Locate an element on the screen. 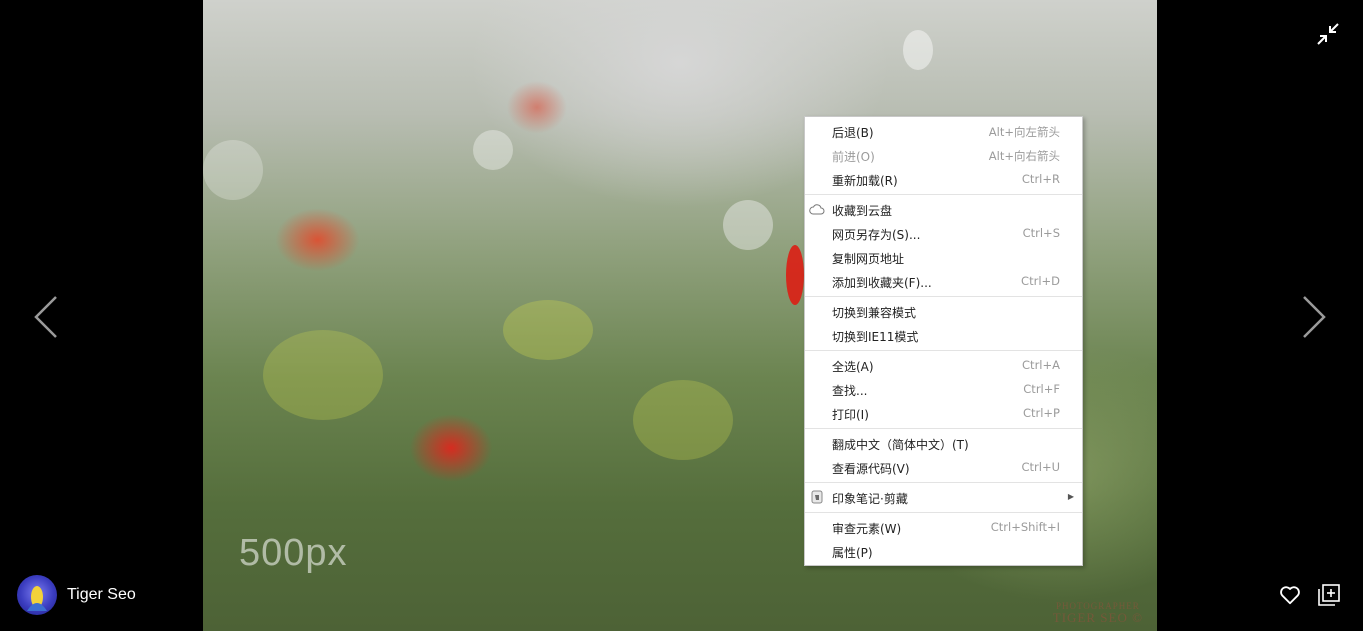 This screenshot has width=1363, height=631. collapse-arrows-icon is located at coordinates (1328, 34).